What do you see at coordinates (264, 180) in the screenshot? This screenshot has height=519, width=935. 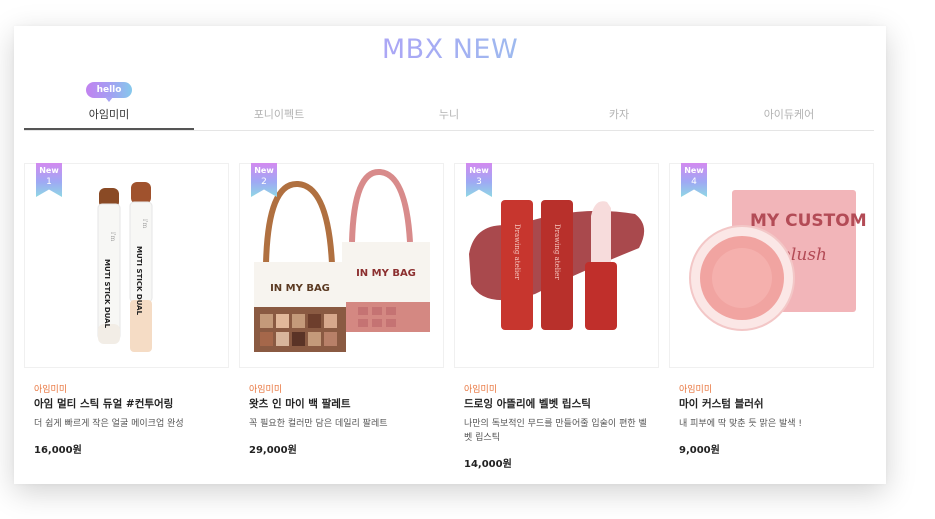 I see `new-ribbon-badge: New 2` at bounding box center [264, 180].